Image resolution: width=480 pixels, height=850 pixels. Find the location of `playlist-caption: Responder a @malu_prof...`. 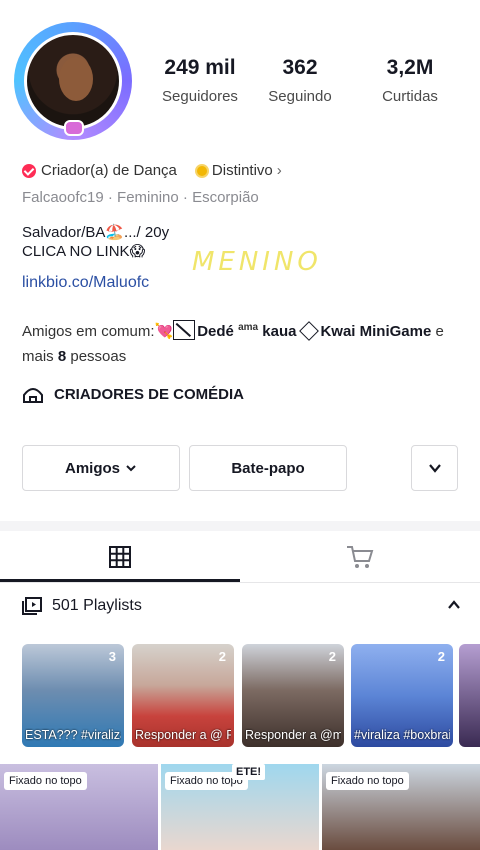

playlist-caption: Responder a @malu_prof... is located at coordinates (293, 735).